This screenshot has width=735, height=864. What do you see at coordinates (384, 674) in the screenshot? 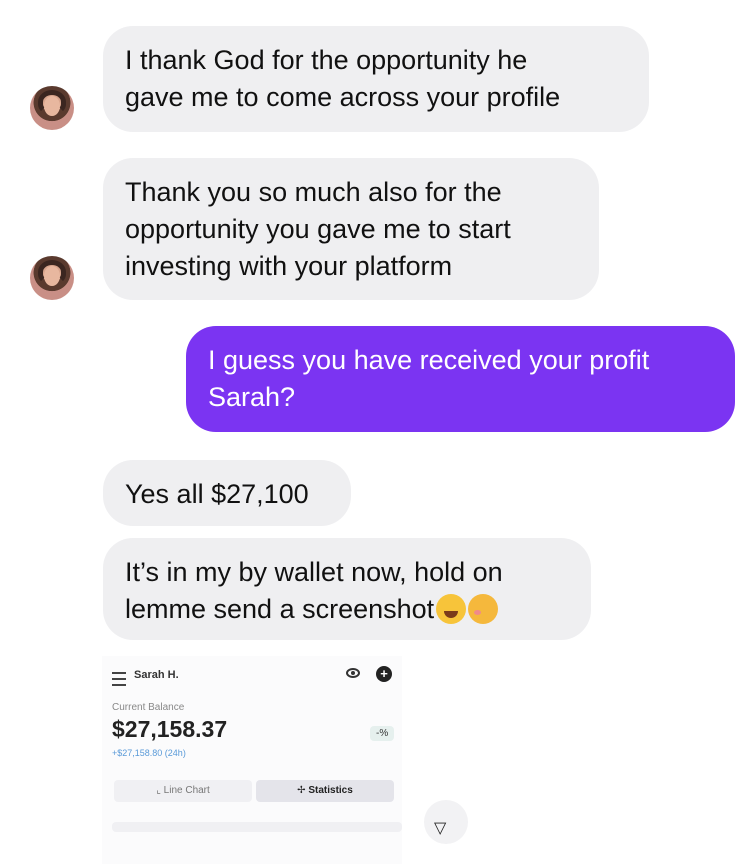
I see `plus-icon: +` at bounding box center [384, 674].